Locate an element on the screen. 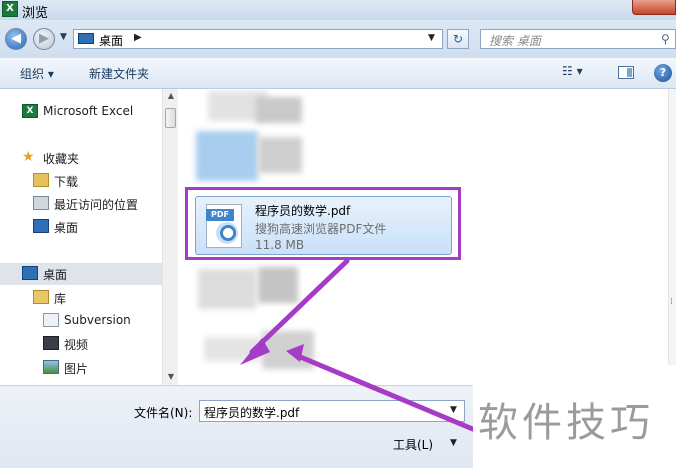 The height and width of the screenshot is (468, 676). back-button: ◀ is located at coordinates (16, 39).